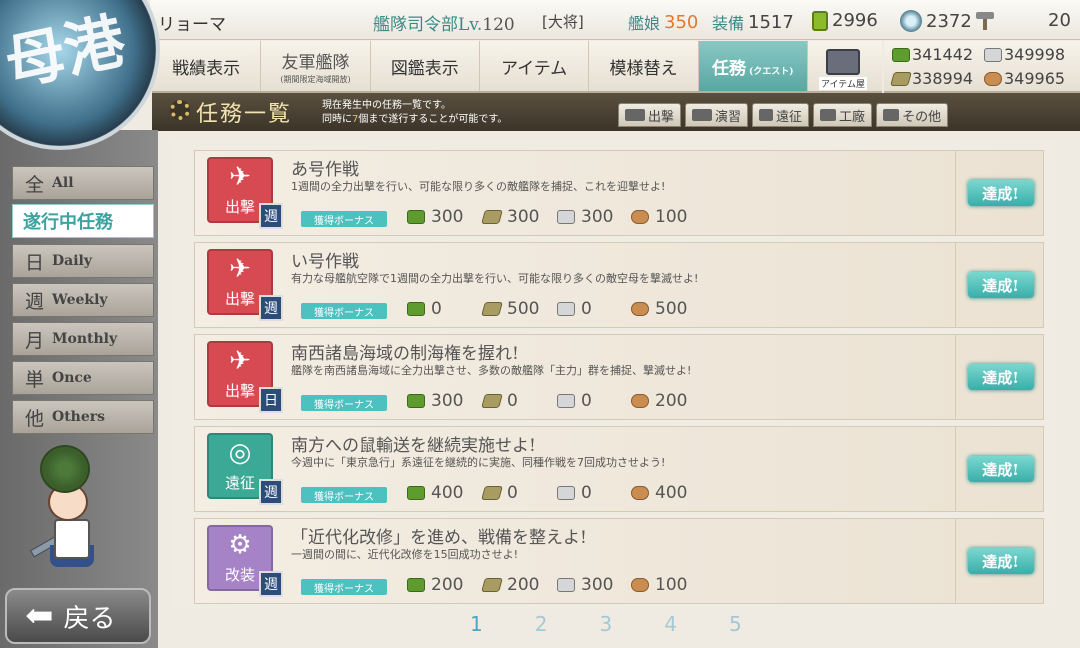 The height and width of the screenshot is (648, 1080). I want to click on tab-exercise: 演習, so click(717, 115).